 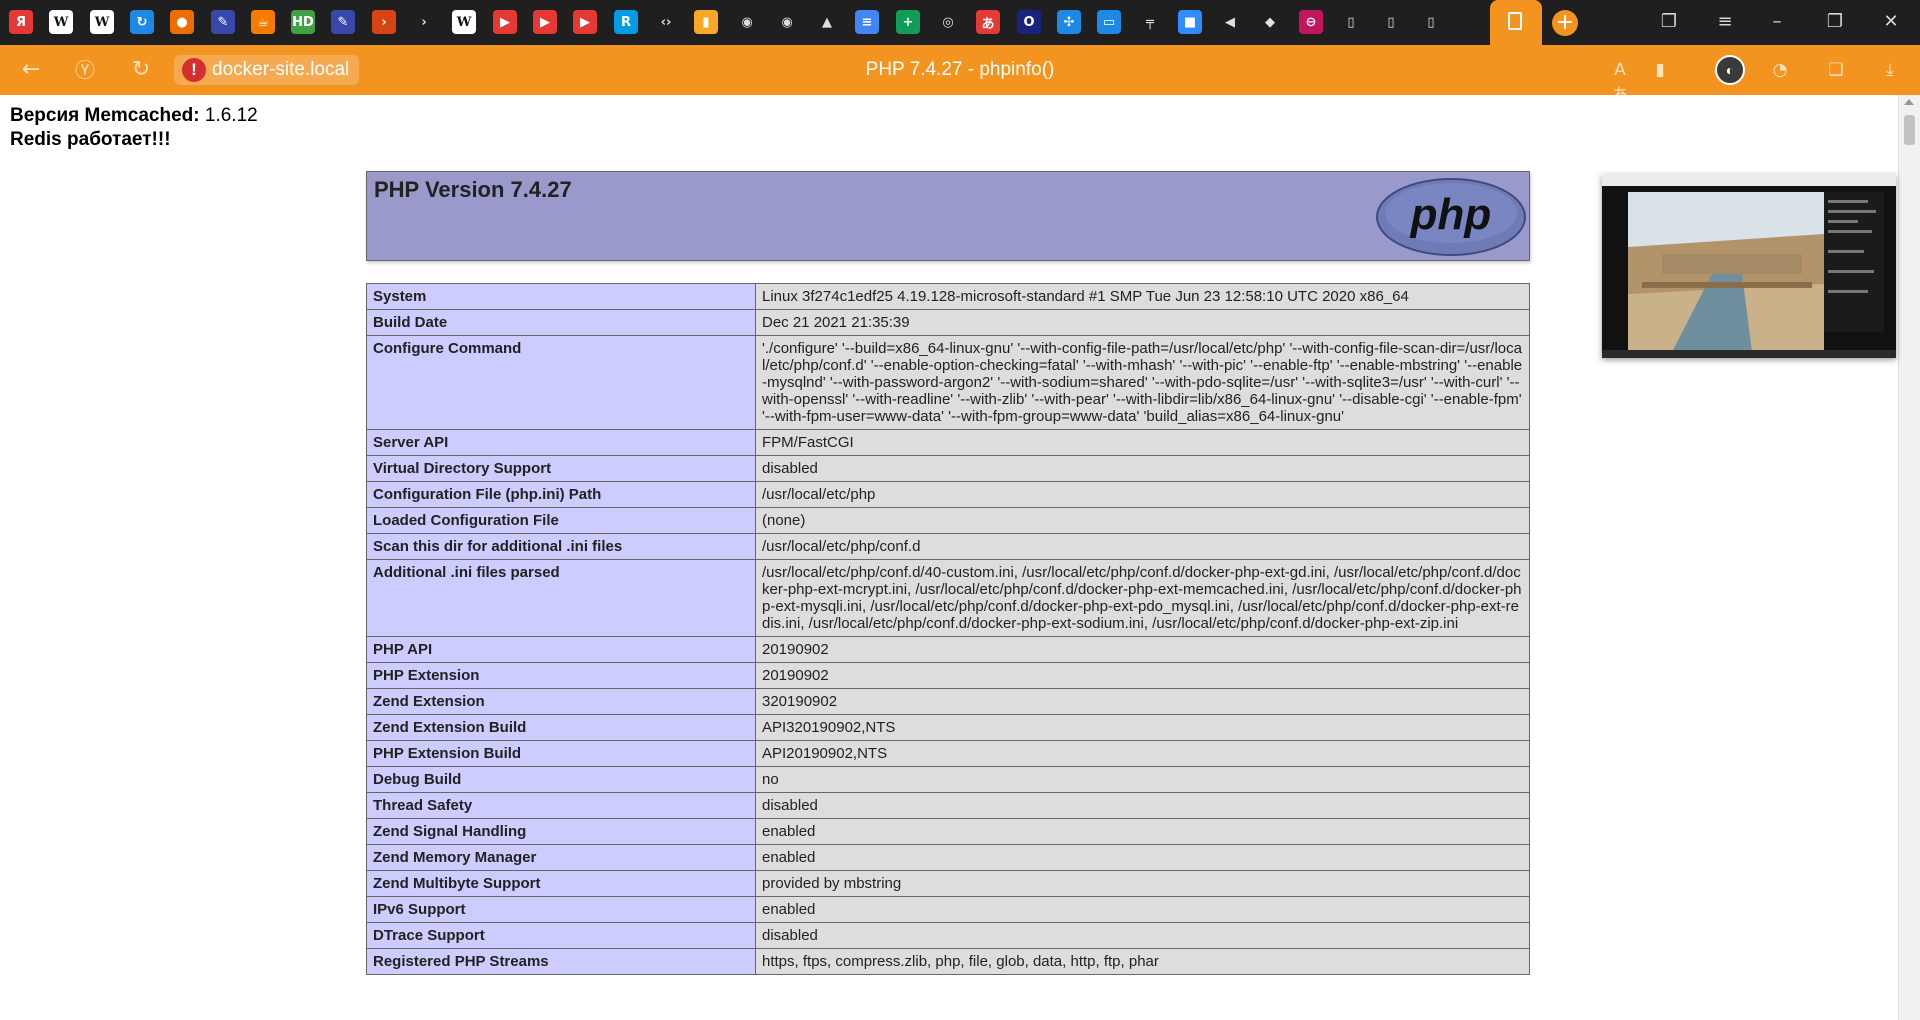 I want to click on zoom-icon: ■, so click(x=1190, y=22).